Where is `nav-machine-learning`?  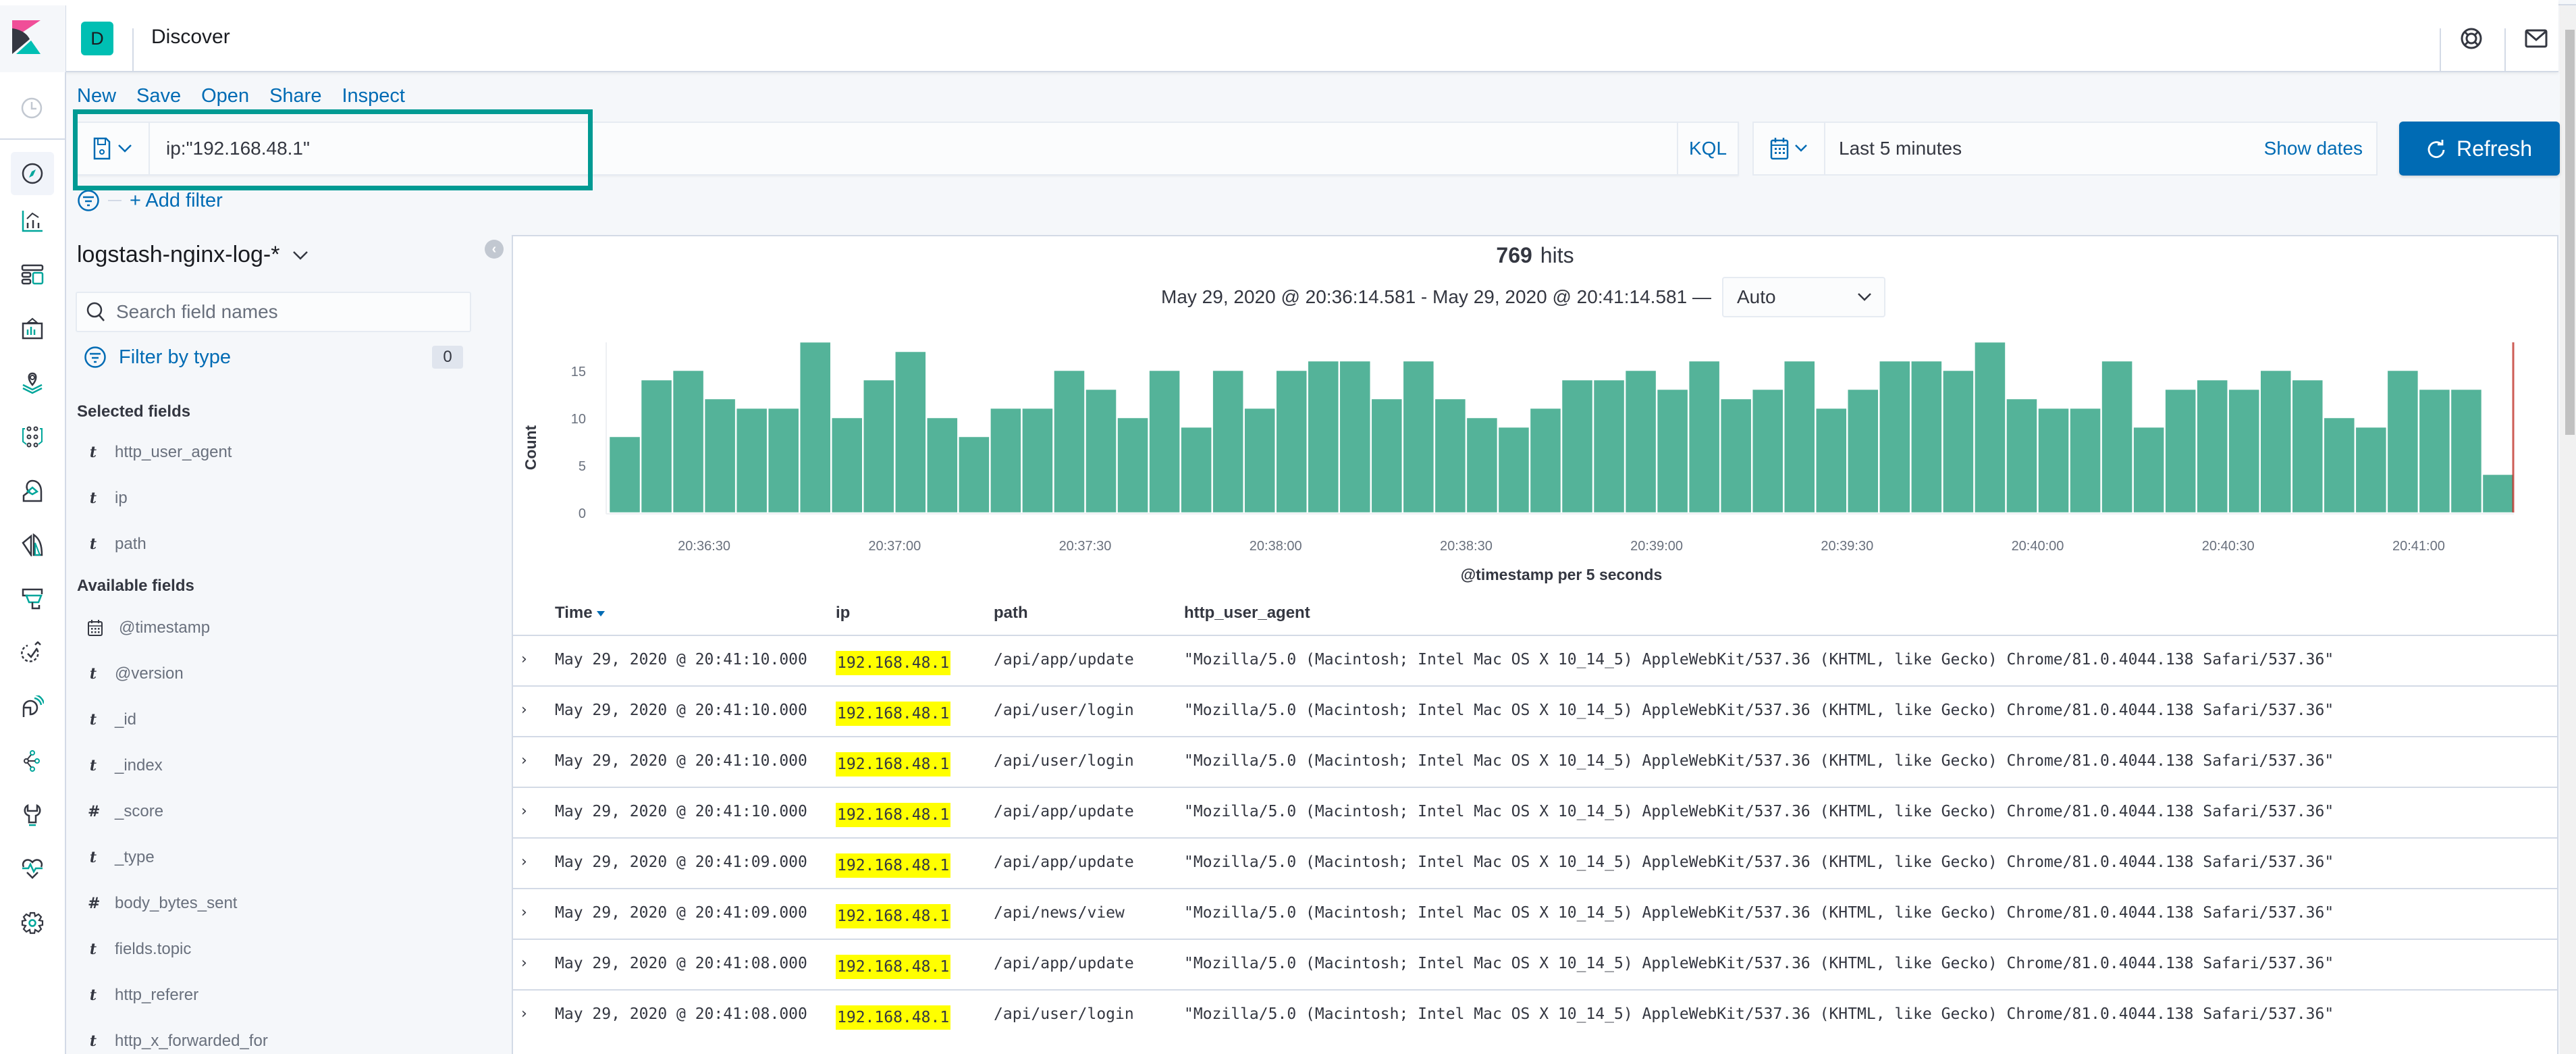
nav-machine-learning is located at coordinates (32, 437).